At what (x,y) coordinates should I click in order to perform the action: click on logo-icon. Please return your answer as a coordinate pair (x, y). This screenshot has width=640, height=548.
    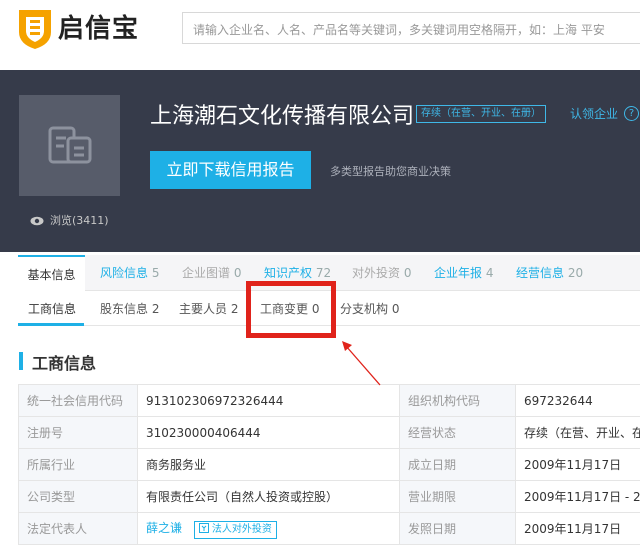
    Looking at the image, I should click on (35, 28).